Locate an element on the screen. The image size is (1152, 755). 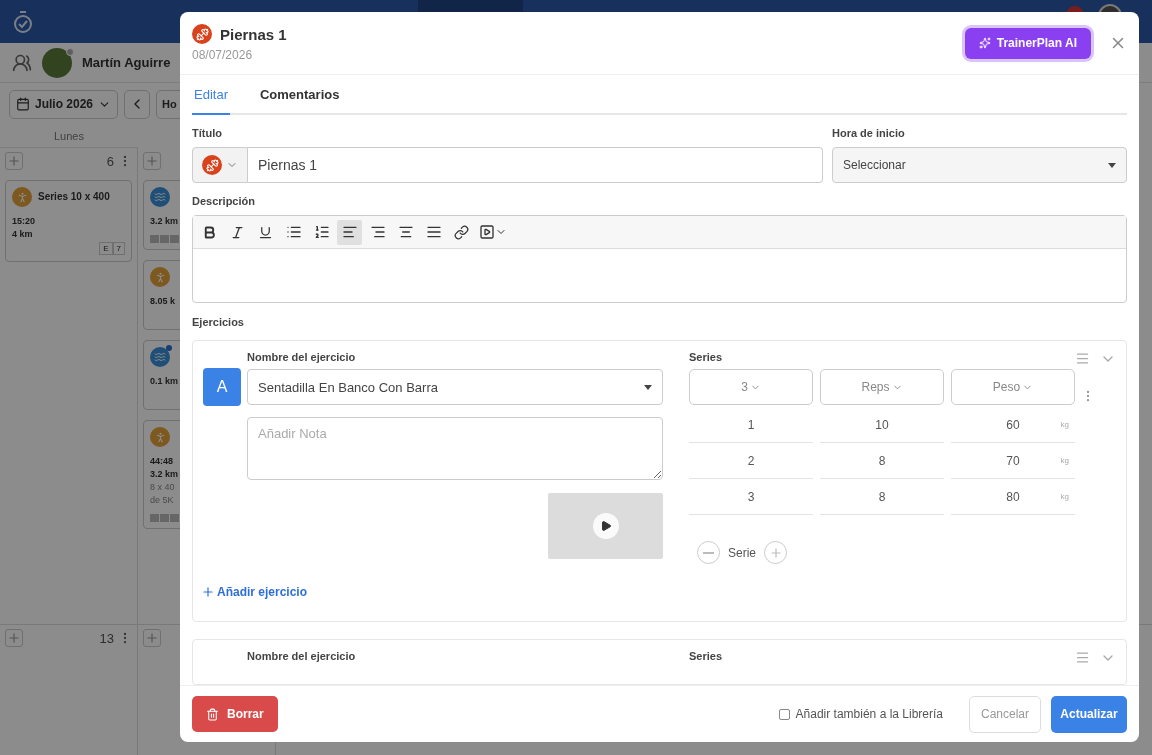
workout-note: de 5K is located at coordinates (162, 500).